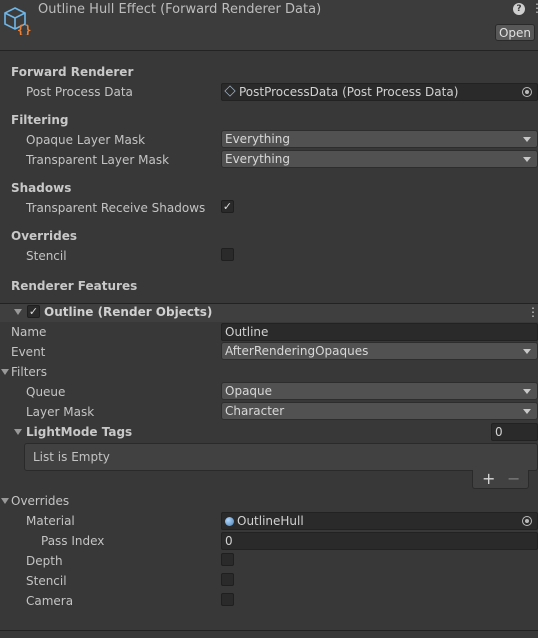 Image resolution: width=538 pixels, height=638 pixels. I want to click on lightmode-foldout-arrow-icon, so click(18, 432).